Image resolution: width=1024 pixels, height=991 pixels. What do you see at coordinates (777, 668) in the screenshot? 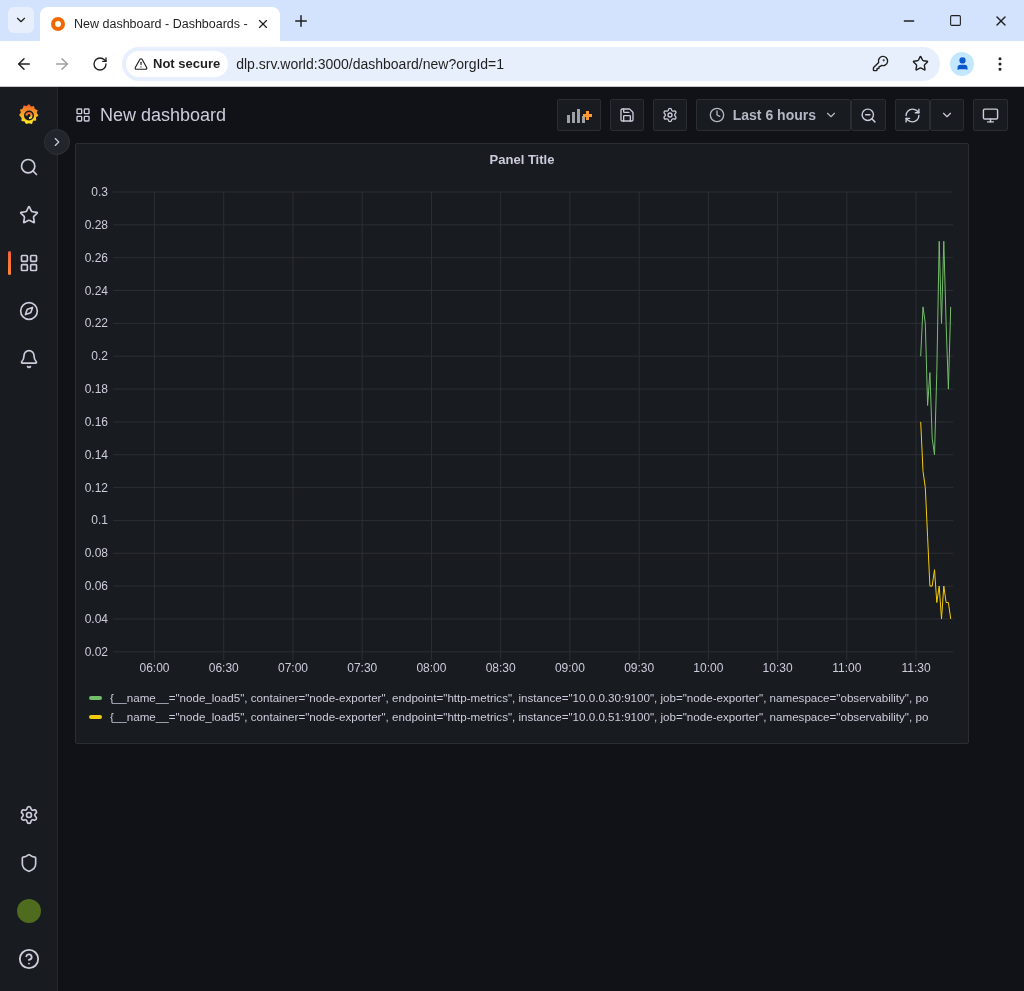
I see `x-axis-label: 10:30` at bounding box center [777, 668].